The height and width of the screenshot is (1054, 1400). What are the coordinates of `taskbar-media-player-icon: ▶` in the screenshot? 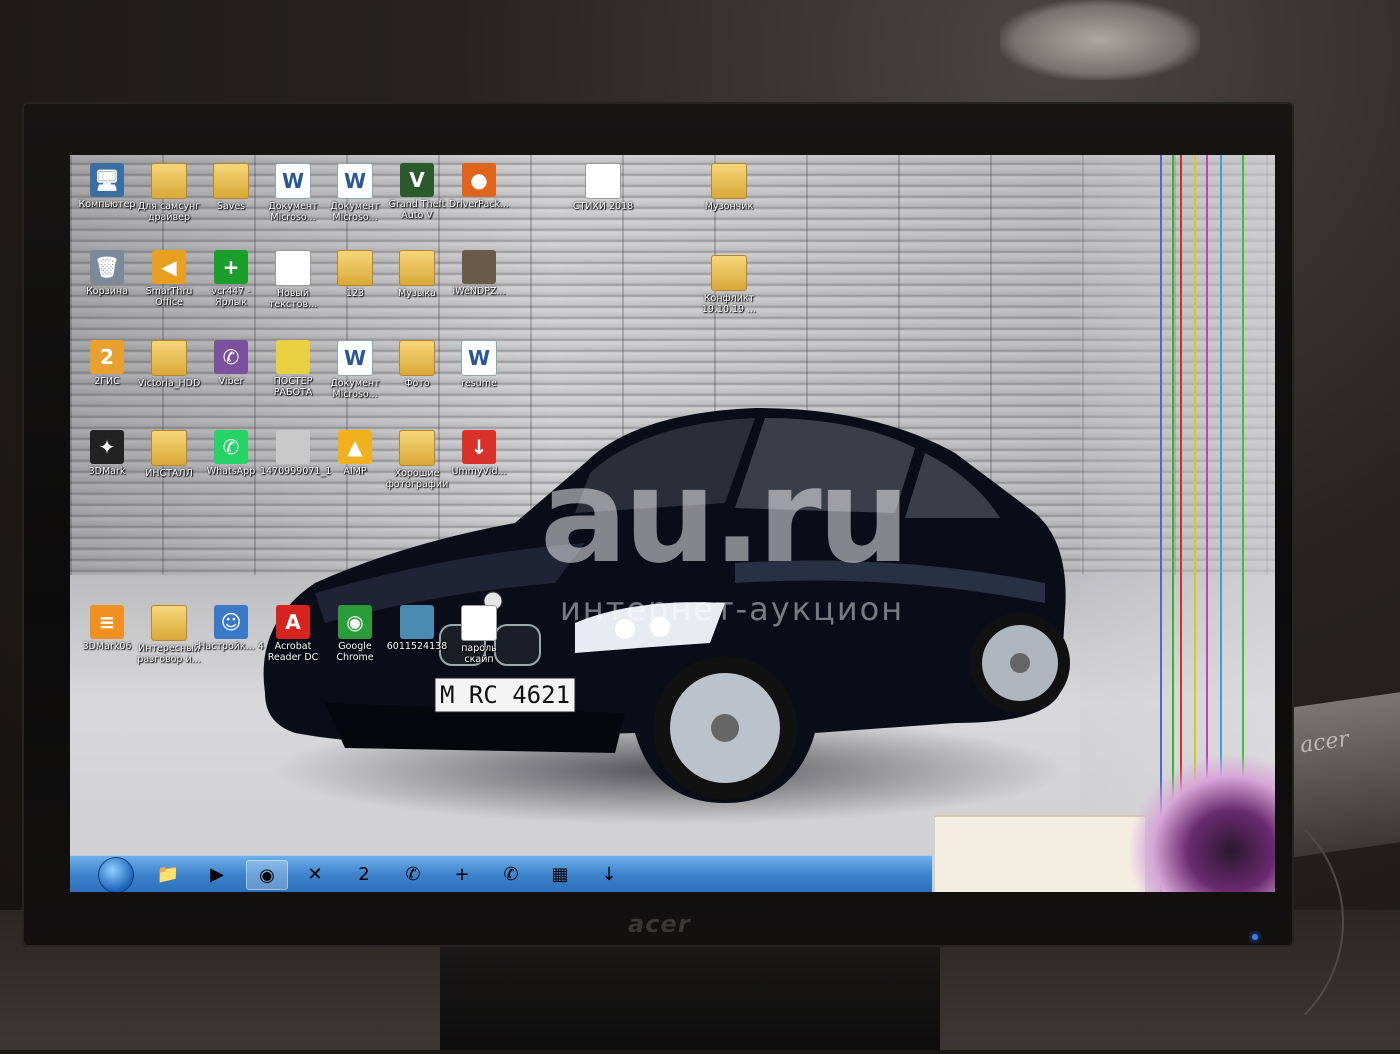 It's located at (217, 874).